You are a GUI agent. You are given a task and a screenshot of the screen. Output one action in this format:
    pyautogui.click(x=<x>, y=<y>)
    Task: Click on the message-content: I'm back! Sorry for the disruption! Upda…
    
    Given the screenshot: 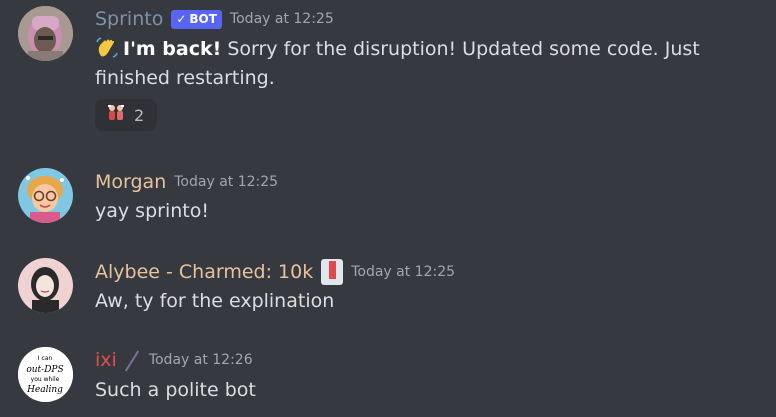 What is the action you would take?
    pyautogui.click(x=428, y=64)
    